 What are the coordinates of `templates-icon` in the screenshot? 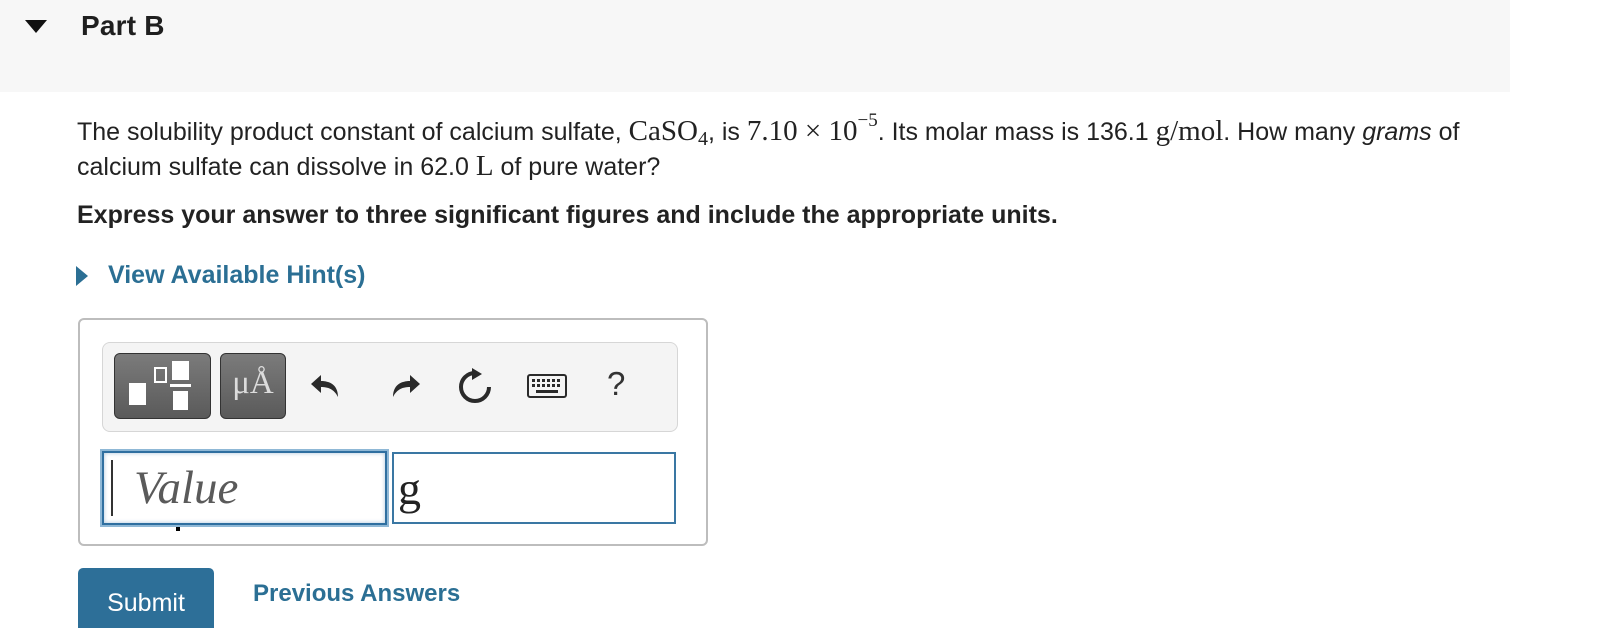 It's located at (160, 385).